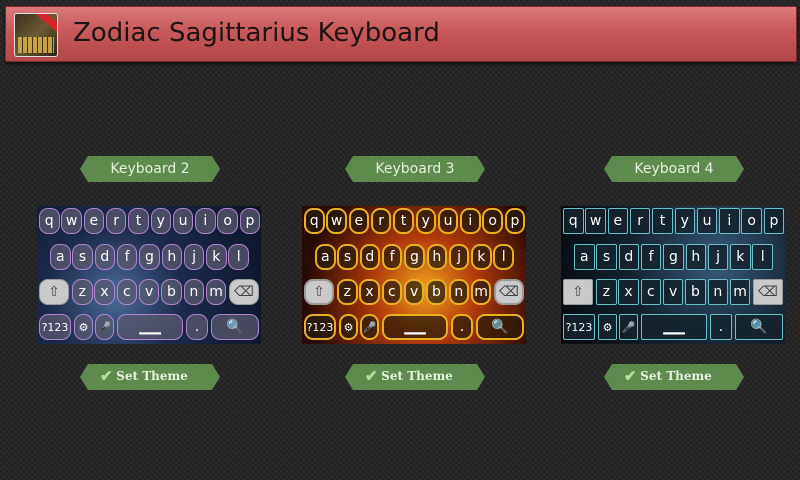 This screenshot has width=800, height=480. What do you see at coordinates (36, 35) in the screenshot?
I see `app-icon` at bounding box center [36, 35].